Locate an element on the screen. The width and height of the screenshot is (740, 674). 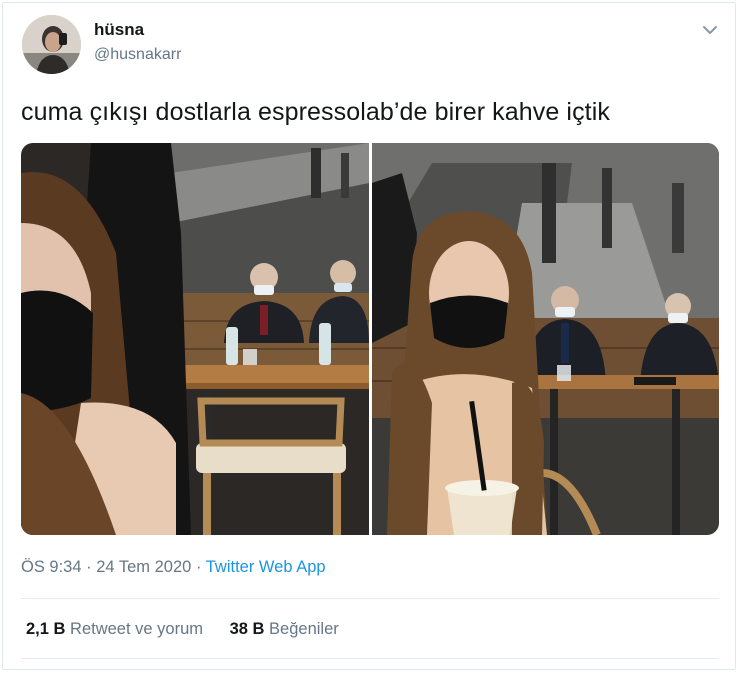
tweet-stats: 2,1 B Retweet ve yorum 38 B Beğeniler is located at coordinates (182, 629).